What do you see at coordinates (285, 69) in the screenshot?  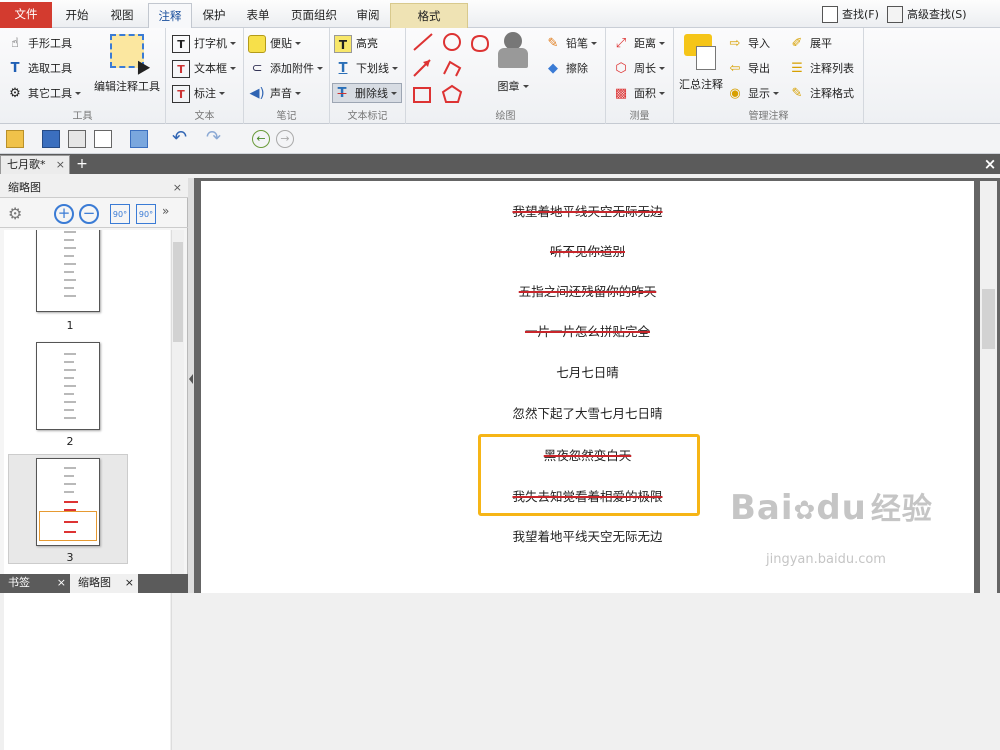 I see `attach-file-button: ⊂ 添加附件` at bounding box center [285, 69].